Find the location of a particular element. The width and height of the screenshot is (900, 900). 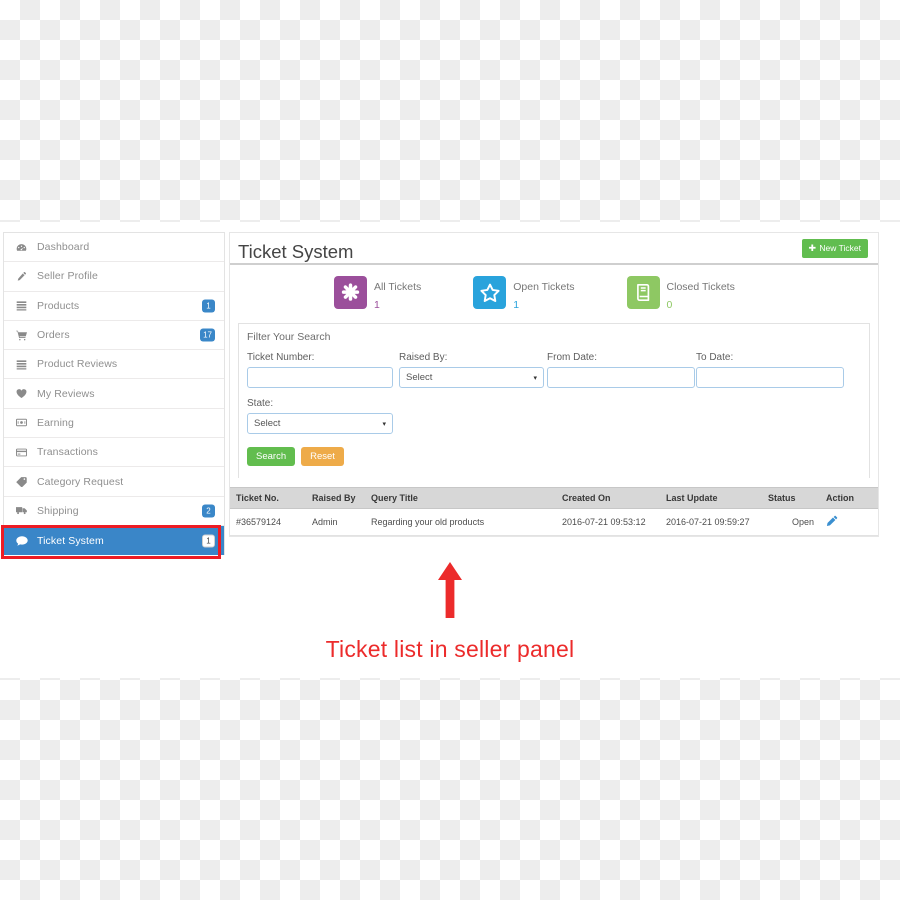

stat-label: All Tickets is located at coordinates (398, 287).